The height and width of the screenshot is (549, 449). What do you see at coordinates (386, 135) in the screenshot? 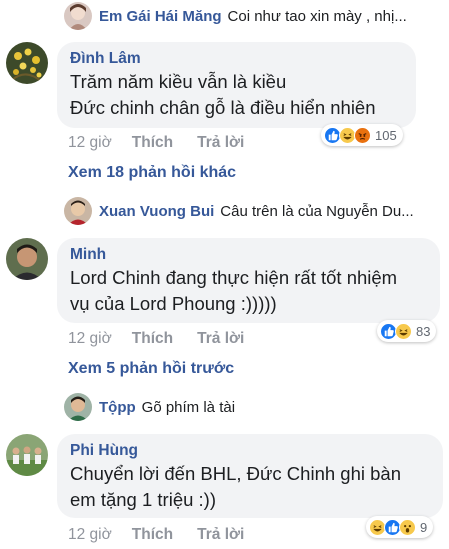
I see `reaction-count: 105` at bounding box center [386, 135].